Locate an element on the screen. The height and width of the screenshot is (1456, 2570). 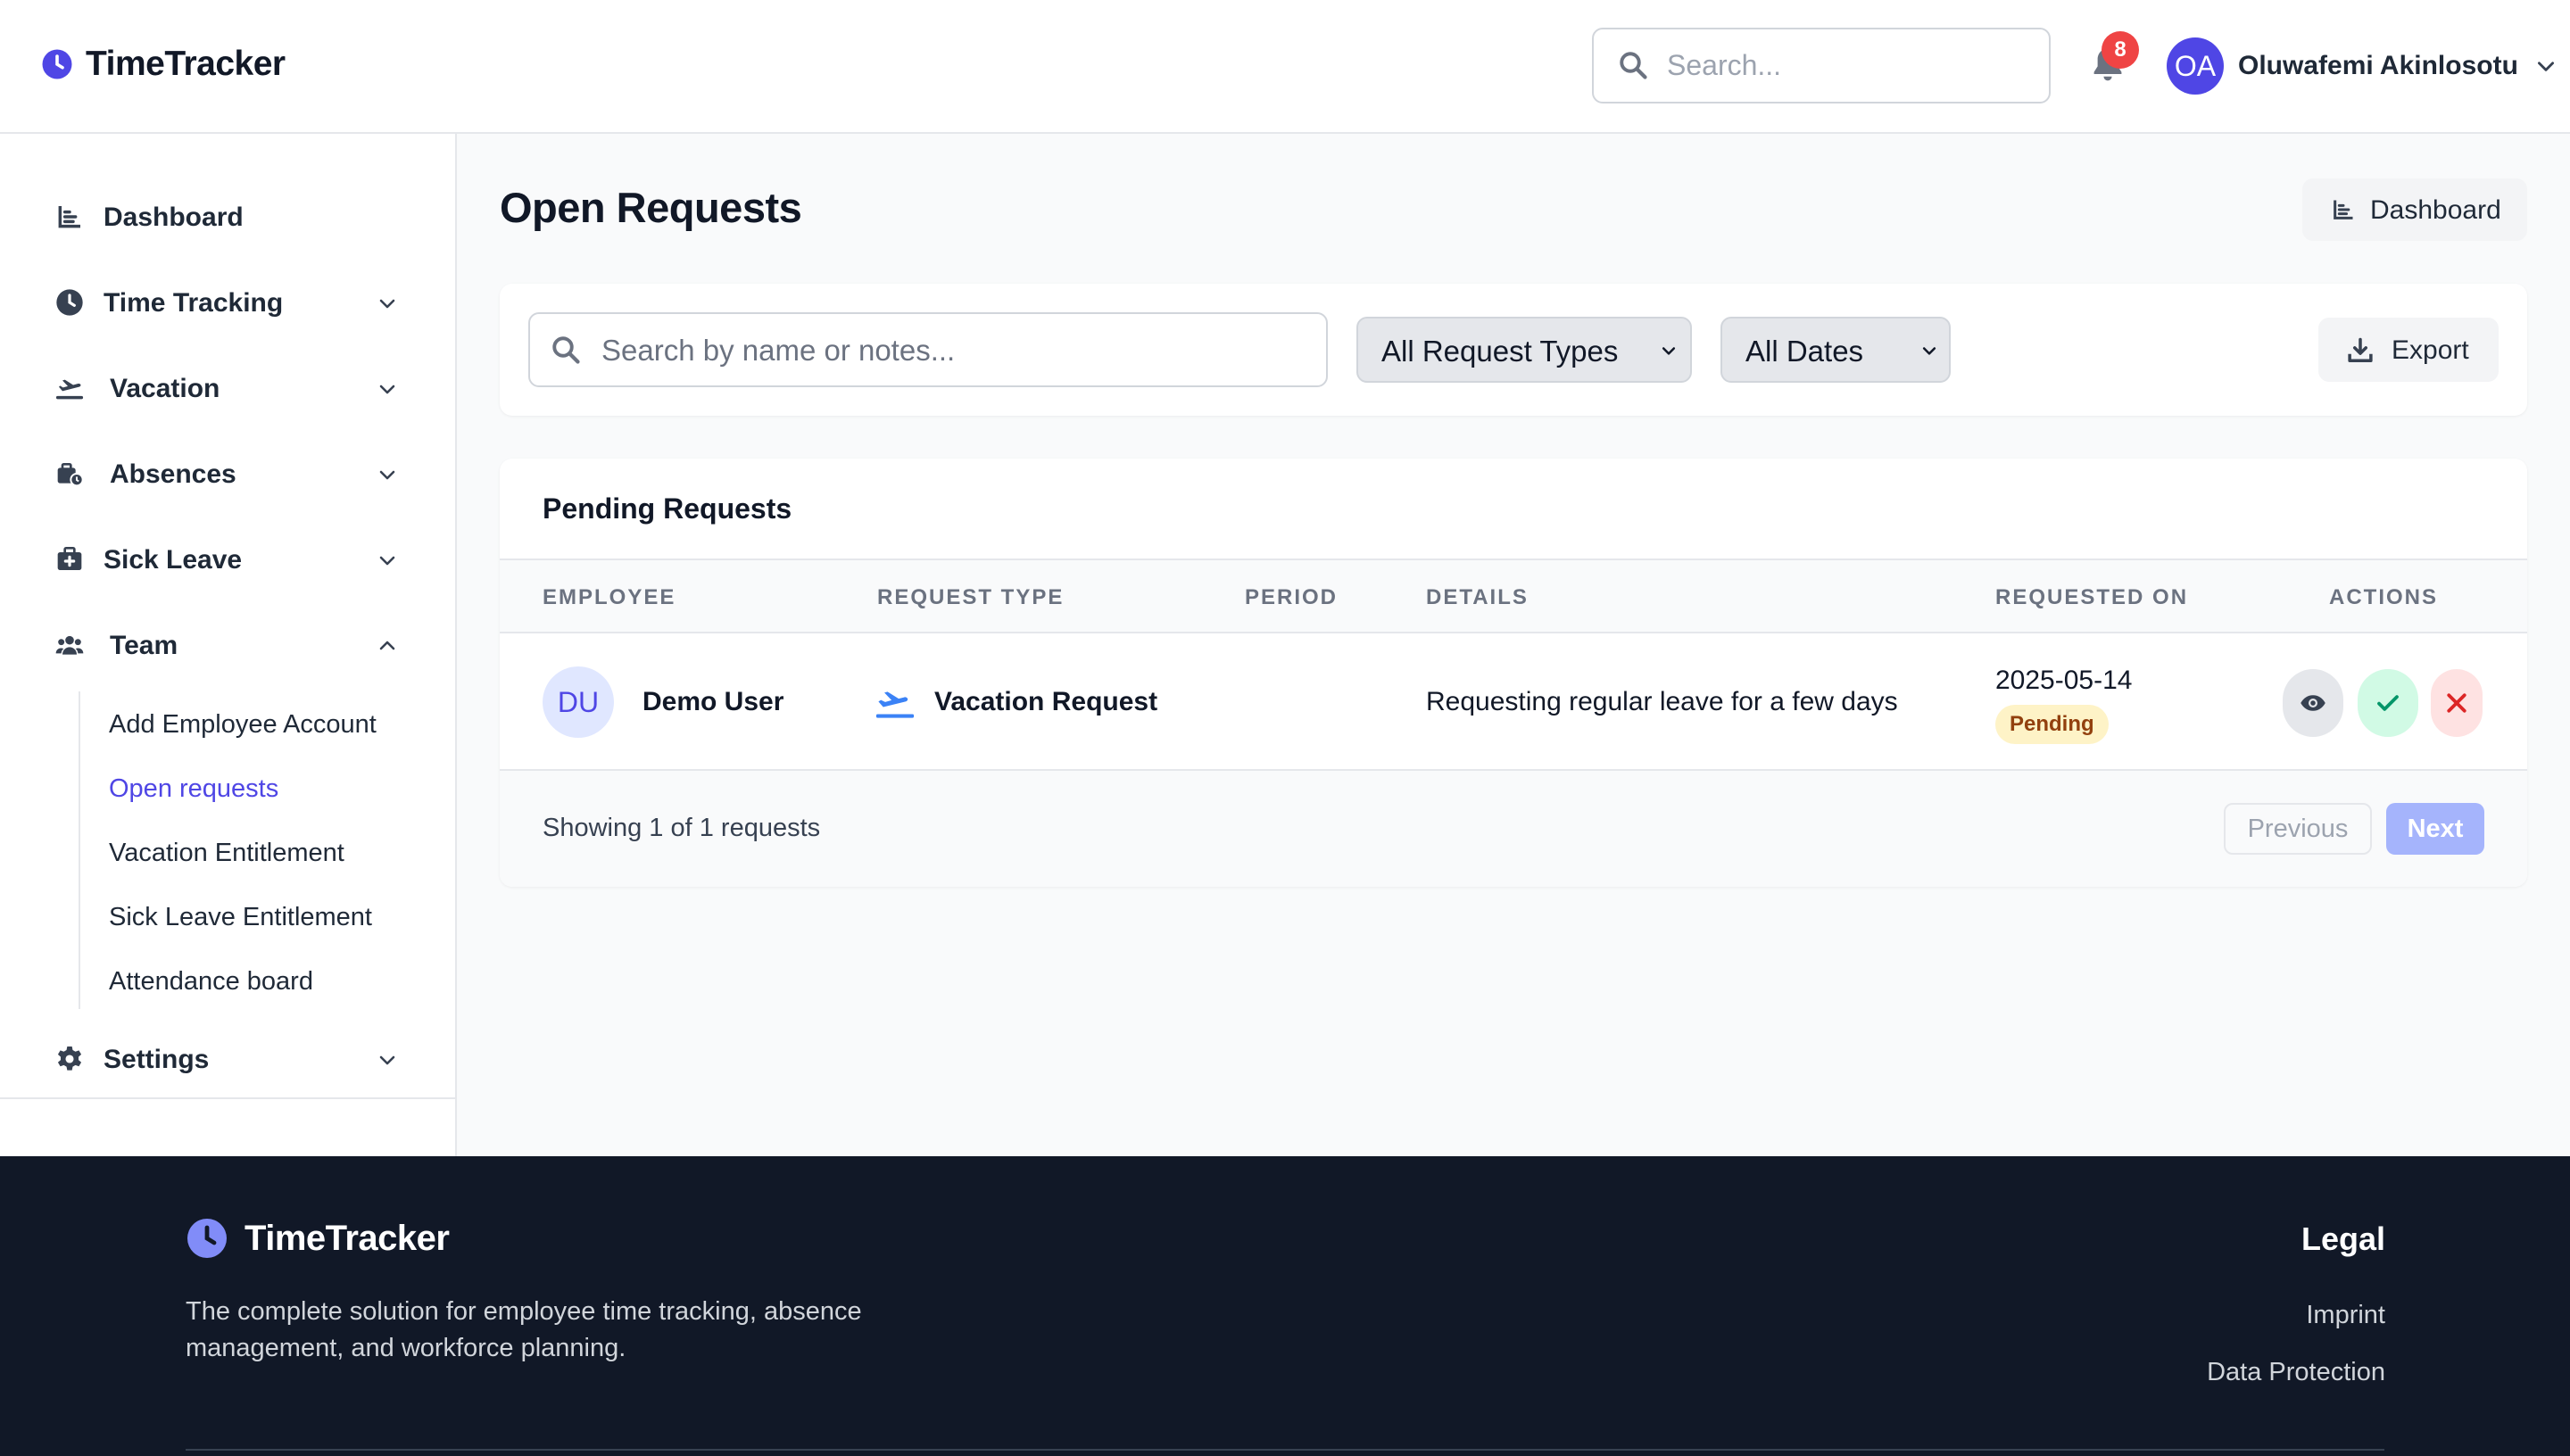
global-search is located at coordinates (1821, 66).